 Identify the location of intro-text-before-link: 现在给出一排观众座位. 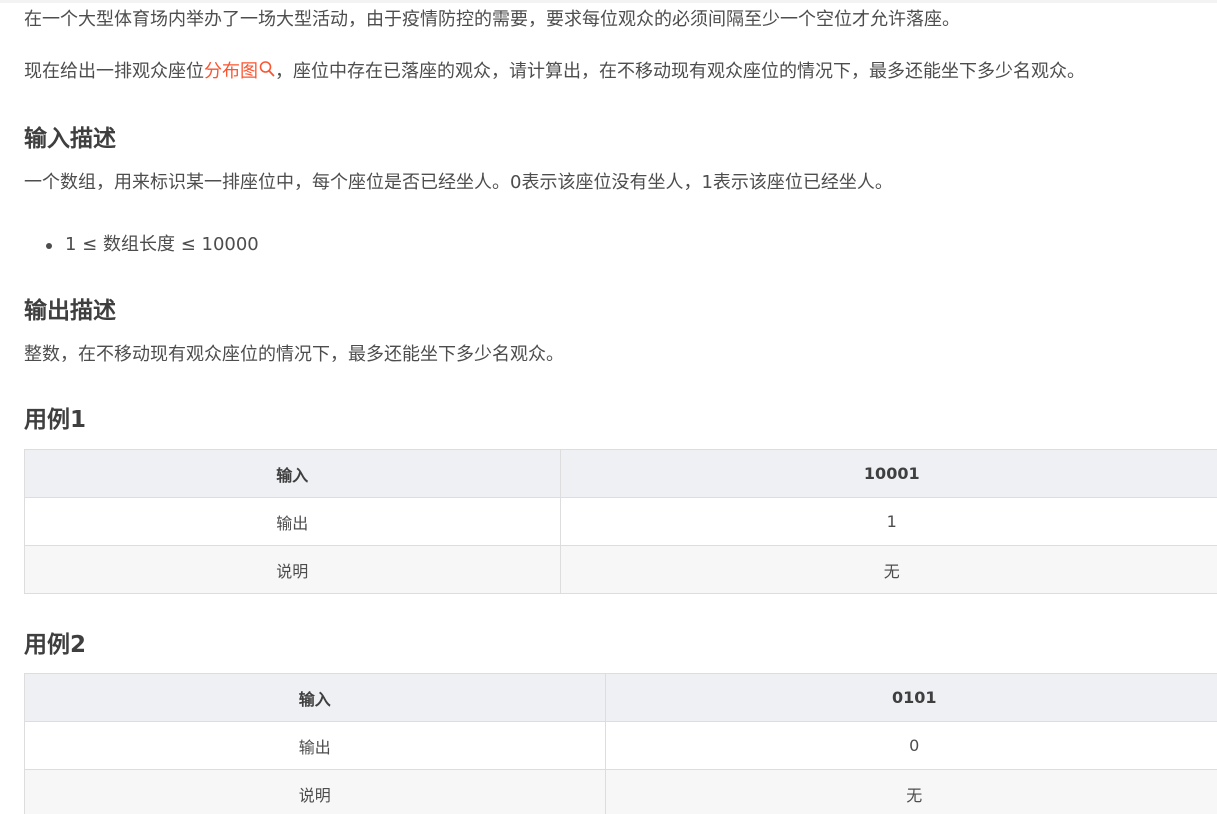
(114, 71).